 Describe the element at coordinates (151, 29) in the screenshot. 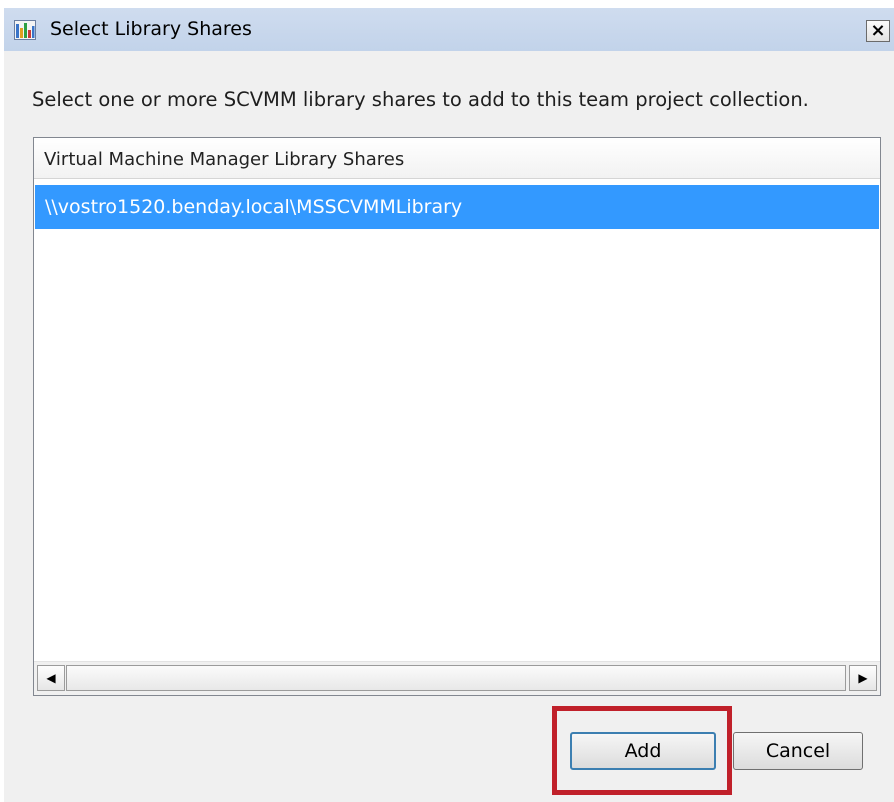

I see `window-title: Select Library Shares` at that location.